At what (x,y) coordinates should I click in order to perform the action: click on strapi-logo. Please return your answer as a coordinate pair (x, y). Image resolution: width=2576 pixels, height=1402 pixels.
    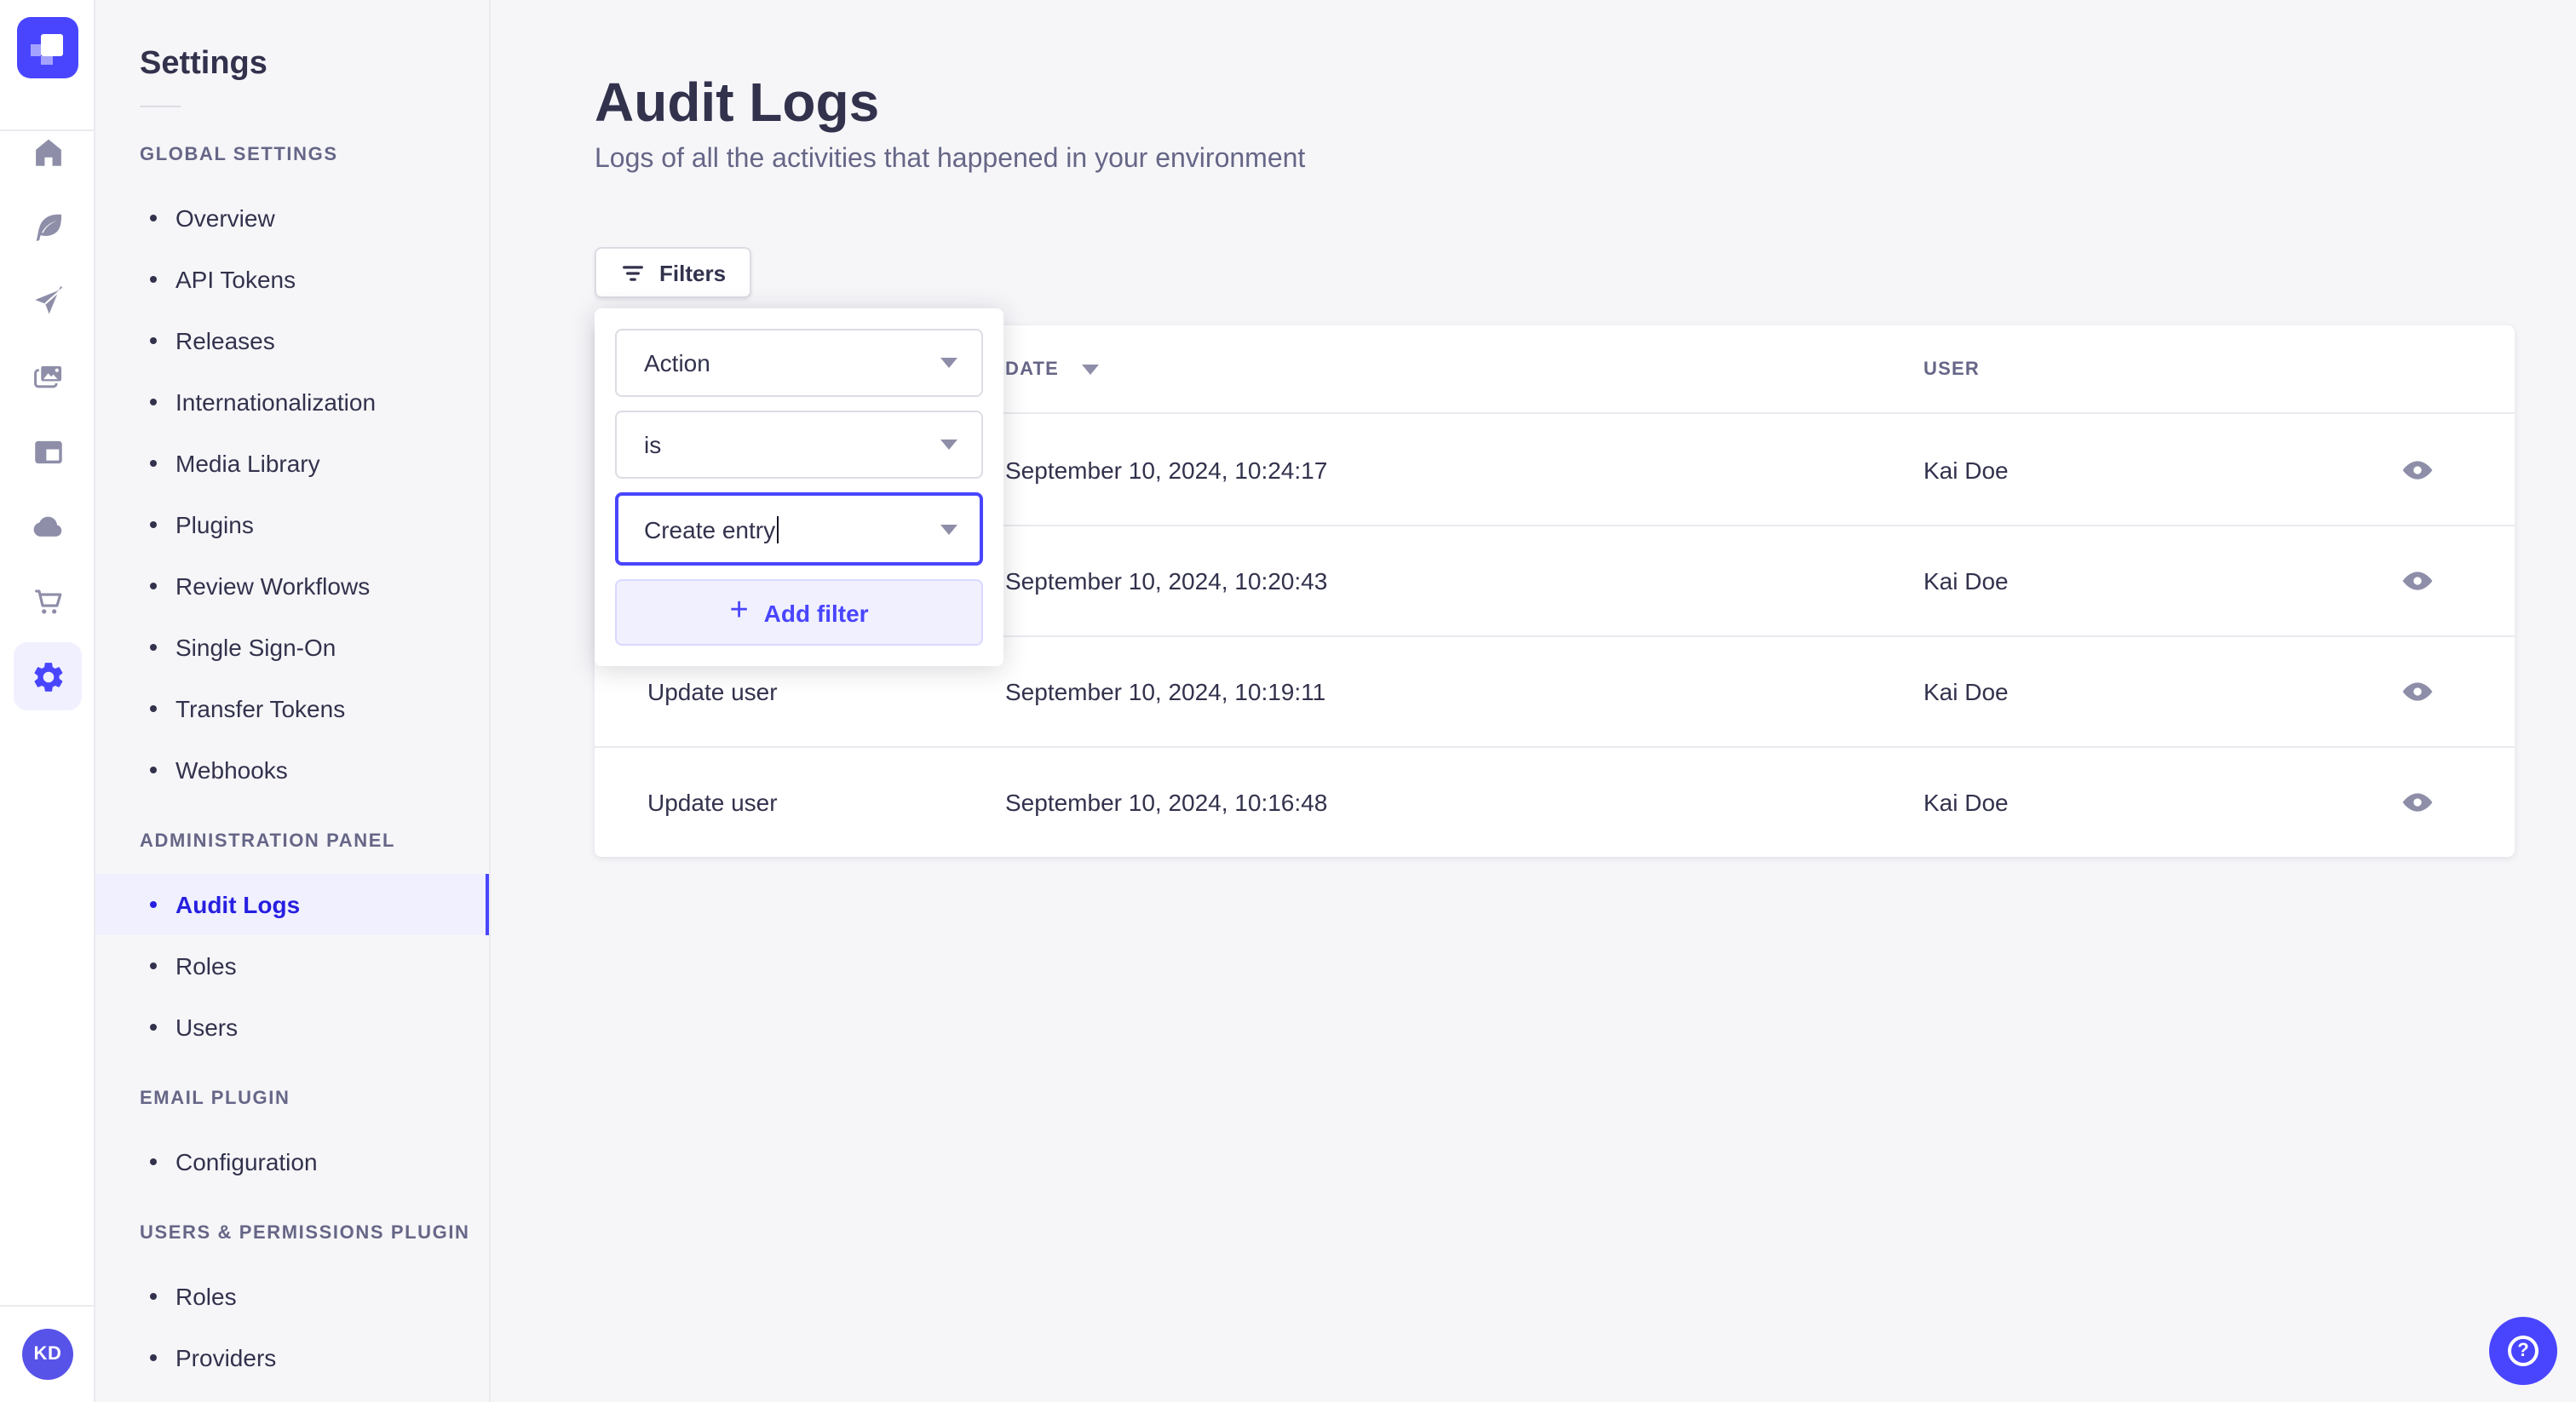
    Looking at the image, I should click on (48, 47).